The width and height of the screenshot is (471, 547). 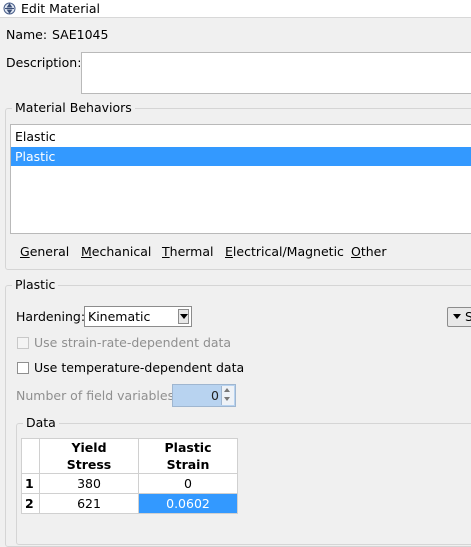 I want to click on header-line: Strain, so click(x=188, y=464).